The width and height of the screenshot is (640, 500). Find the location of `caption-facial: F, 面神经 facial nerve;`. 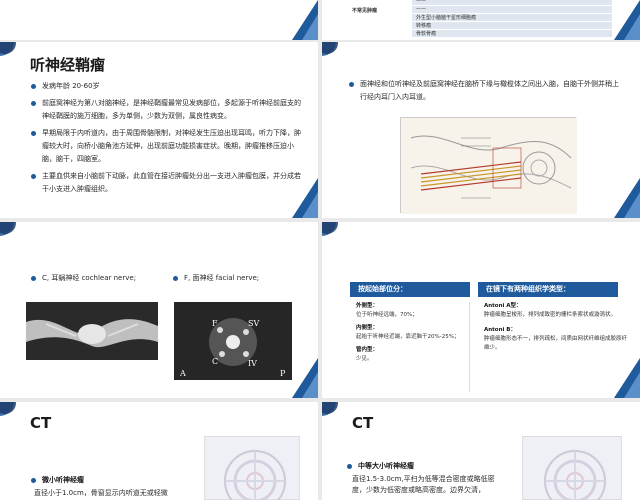

caption-facial: F, 面神经 facial nerve; is located at coordinates (237, 278).